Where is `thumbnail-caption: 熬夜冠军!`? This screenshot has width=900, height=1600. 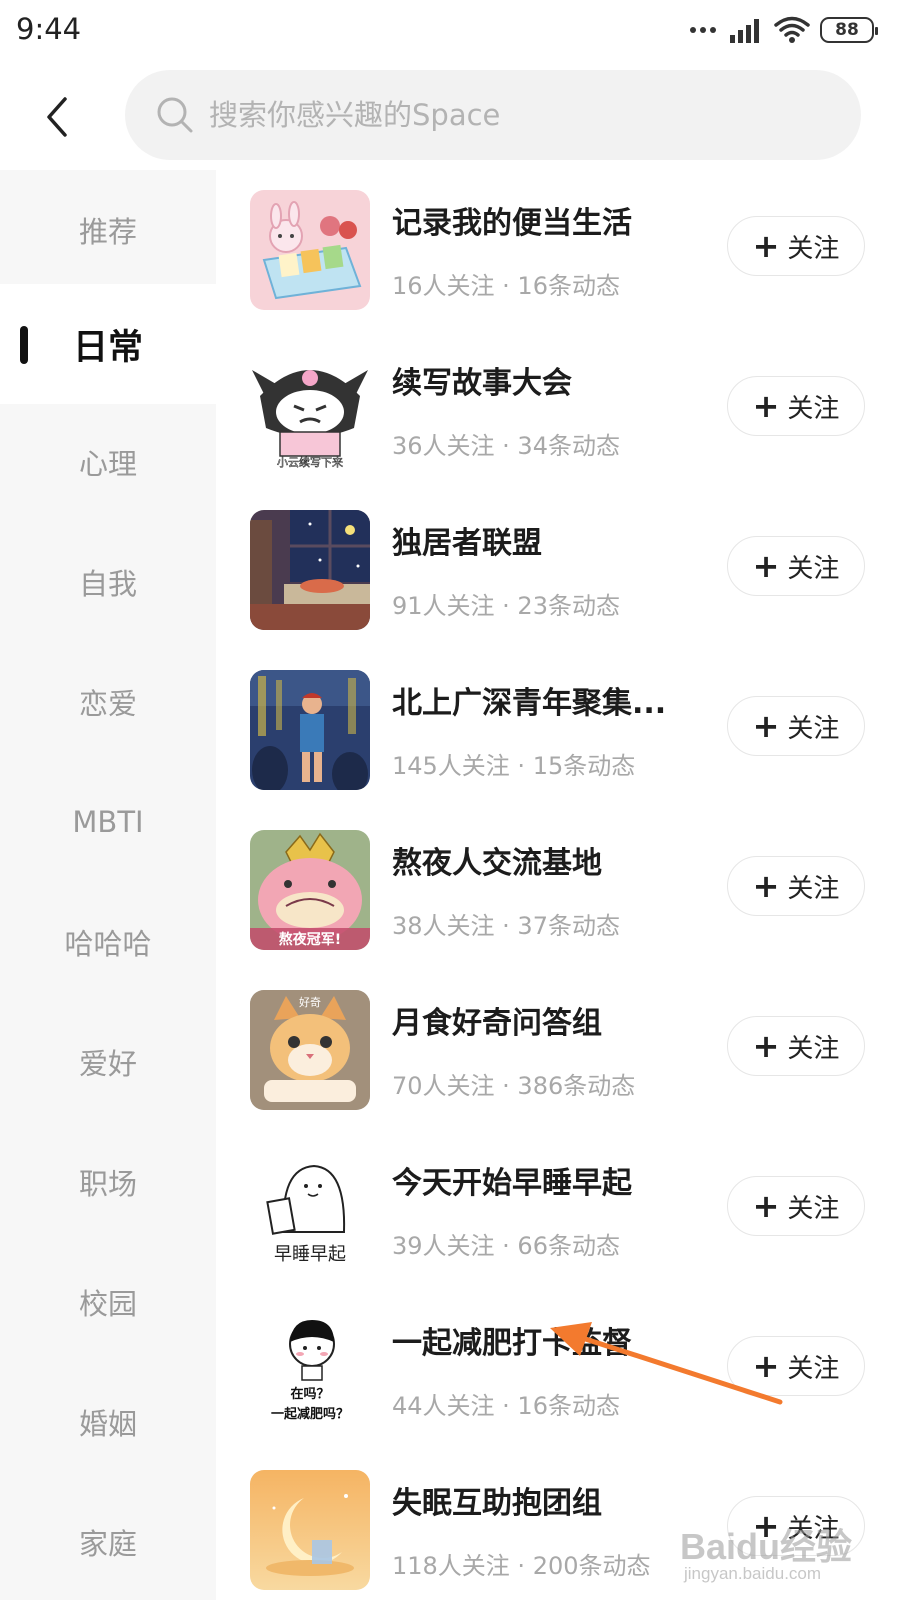
thumbnail-caption: 熬夜冠军! is located at coordinates (310, 939).